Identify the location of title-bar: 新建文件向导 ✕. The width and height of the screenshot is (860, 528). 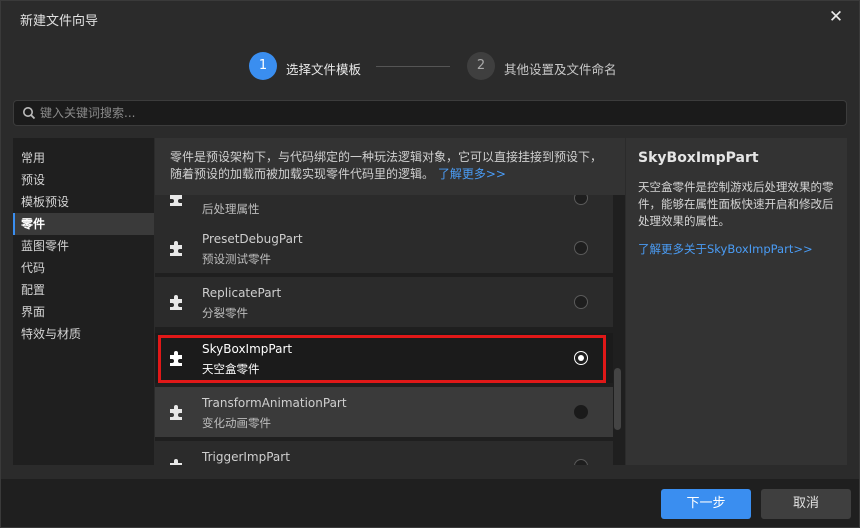
(430, 18).